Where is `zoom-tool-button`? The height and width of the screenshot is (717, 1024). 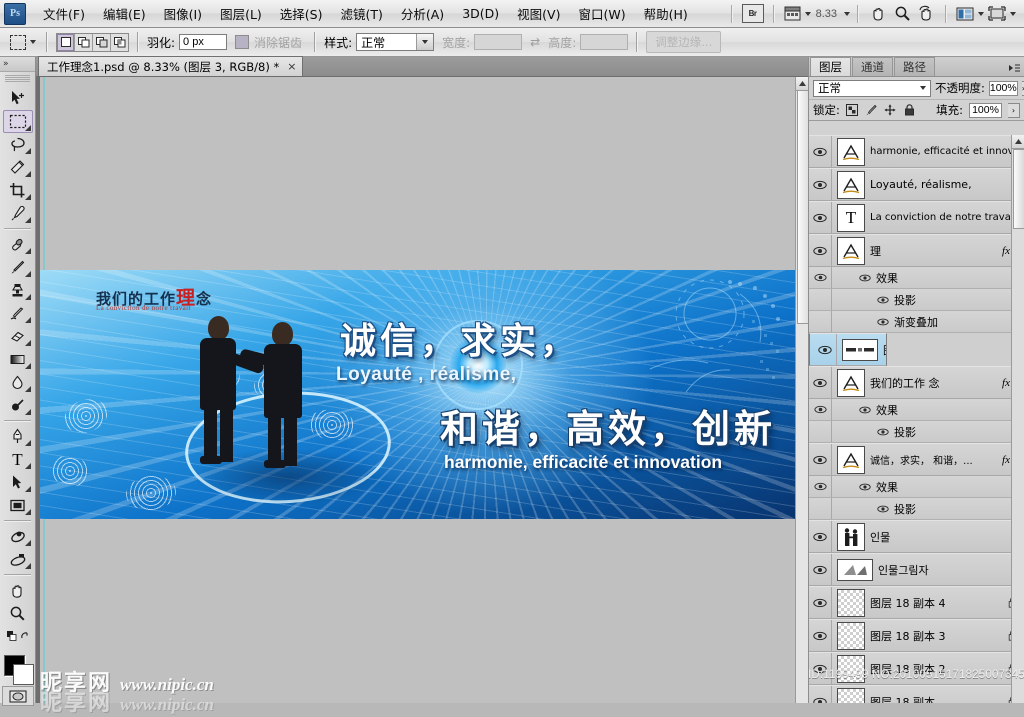 zoom-tool-button is located at coordinates (902, 14).